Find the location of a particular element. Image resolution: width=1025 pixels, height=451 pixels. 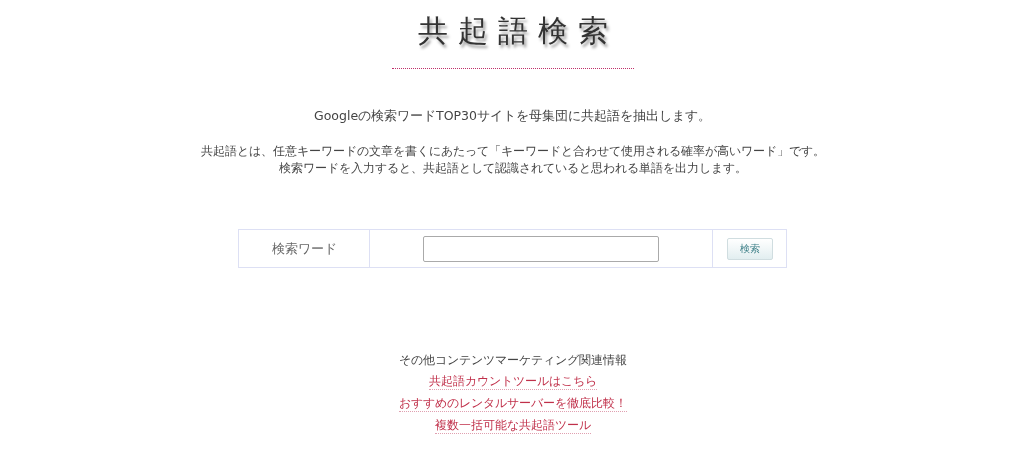

search-button: 検索 is located at coordinates (749, 248).